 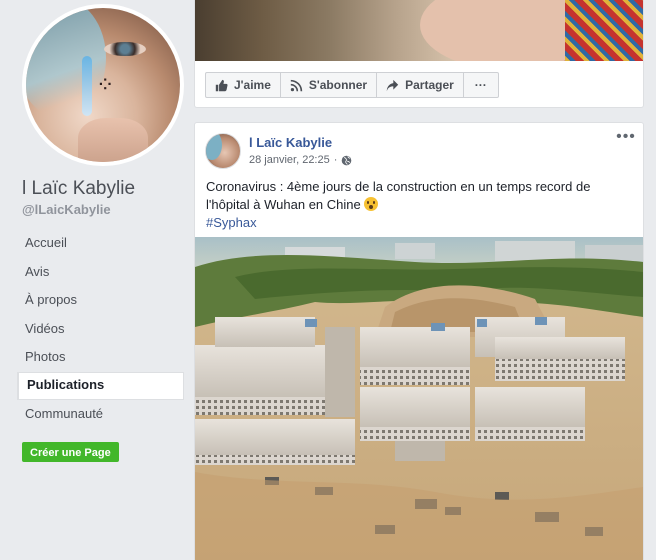 I want to click on more-options-label: ···, so click(x=480, y=85).